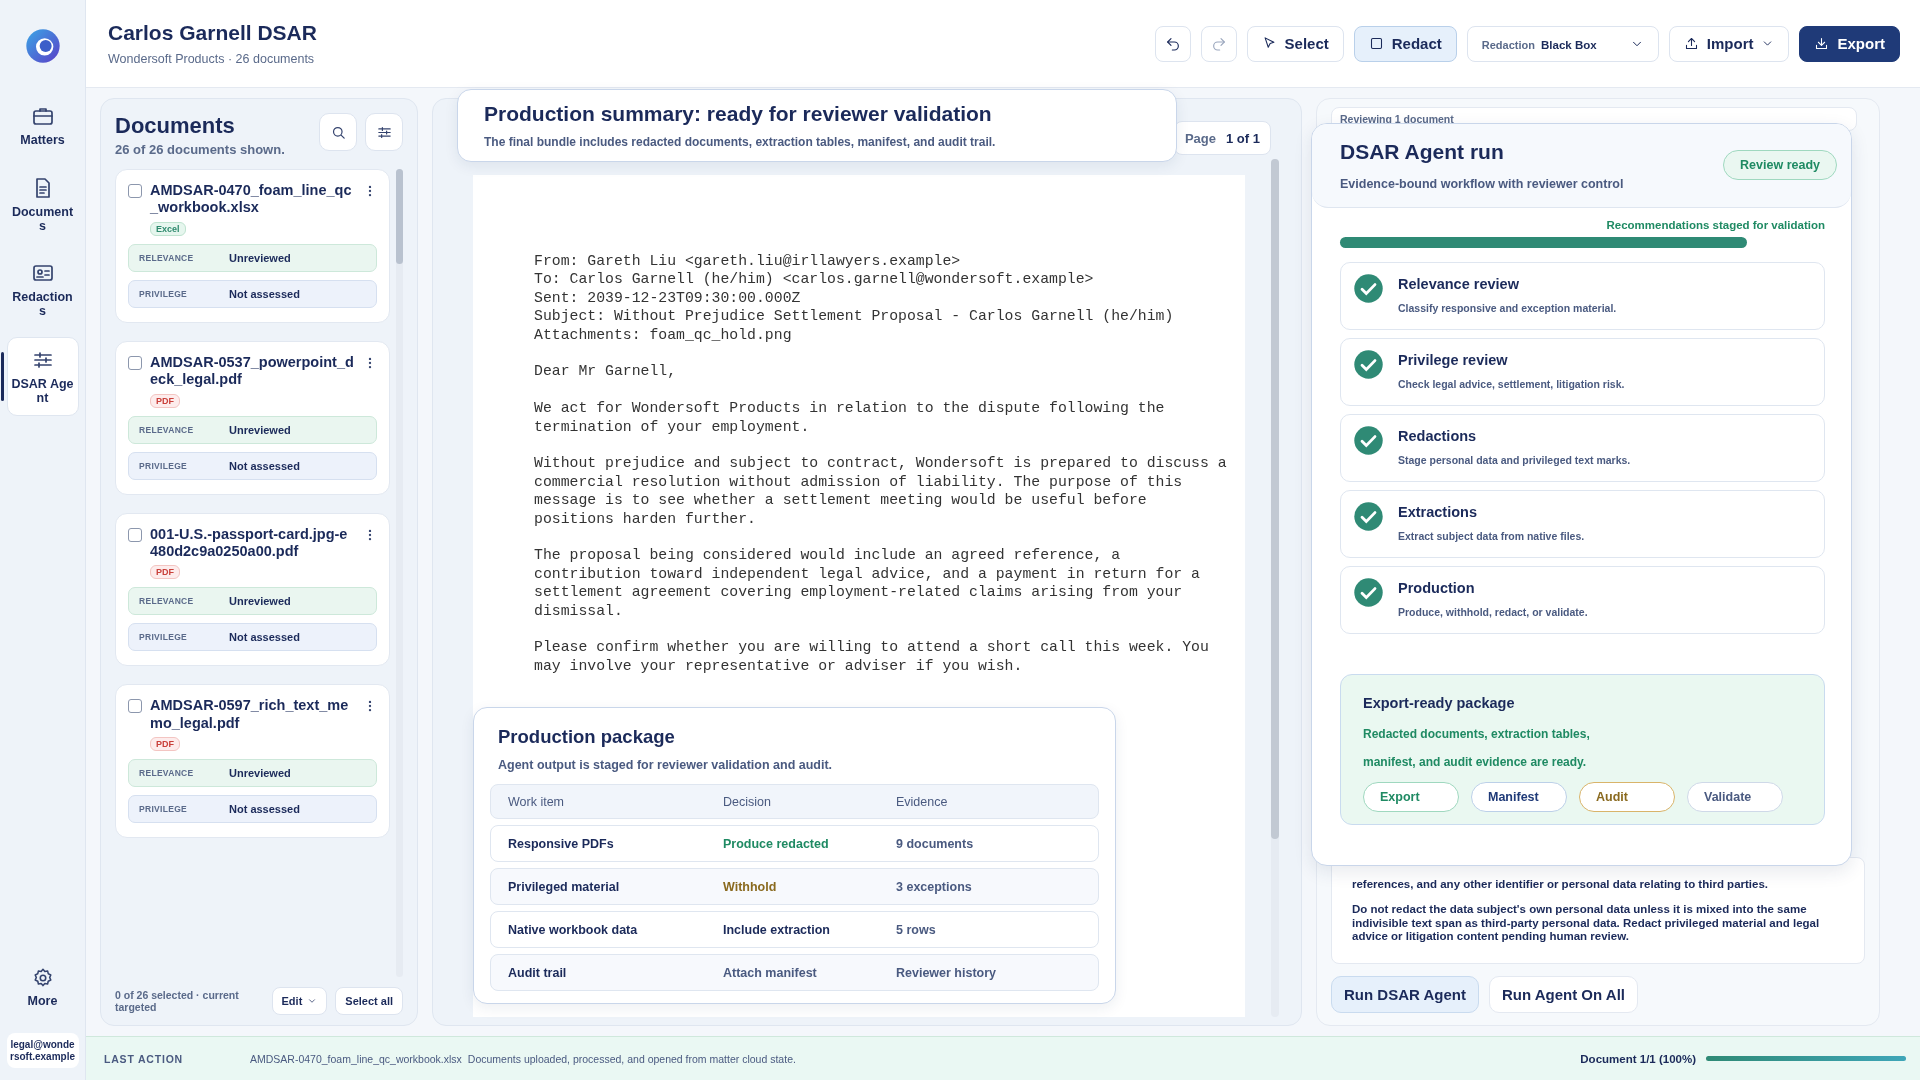  What do you see at coordinates (1438, 512) in the screenshot?
I see `step-title: Extractions` at bounding box center [1438, 512].